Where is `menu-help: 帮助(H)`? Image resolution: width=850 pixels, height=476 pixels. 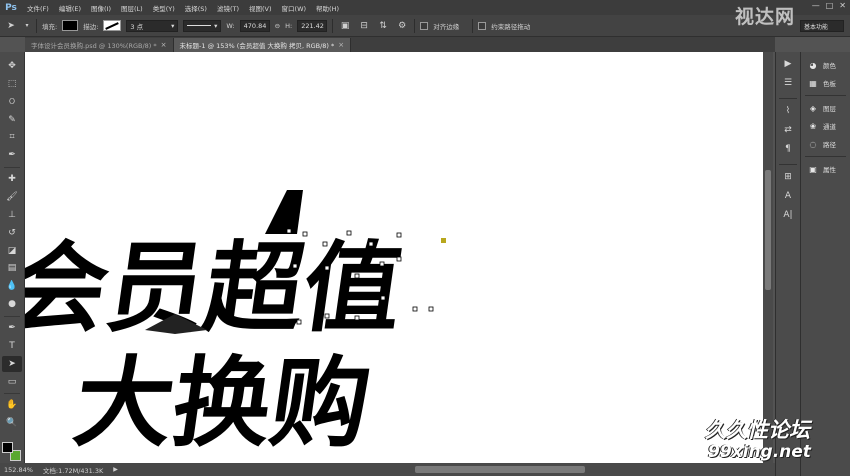 menu-help: 帮助(H) is located at coordinates (327, 8).